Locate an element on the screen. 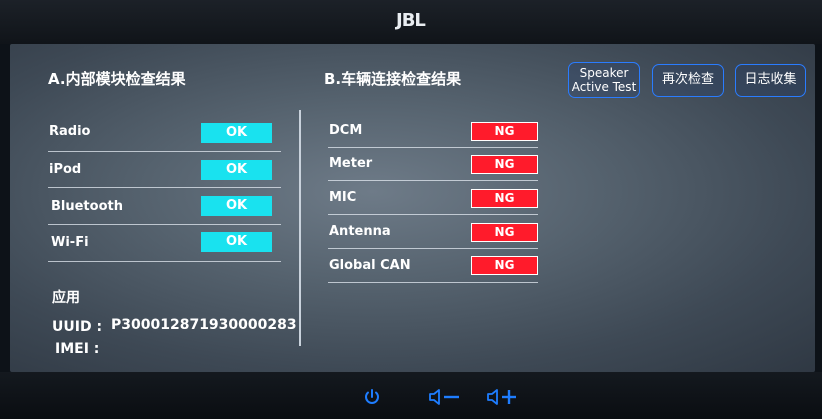  volume-up-icon is located at coordinates (503, 399).